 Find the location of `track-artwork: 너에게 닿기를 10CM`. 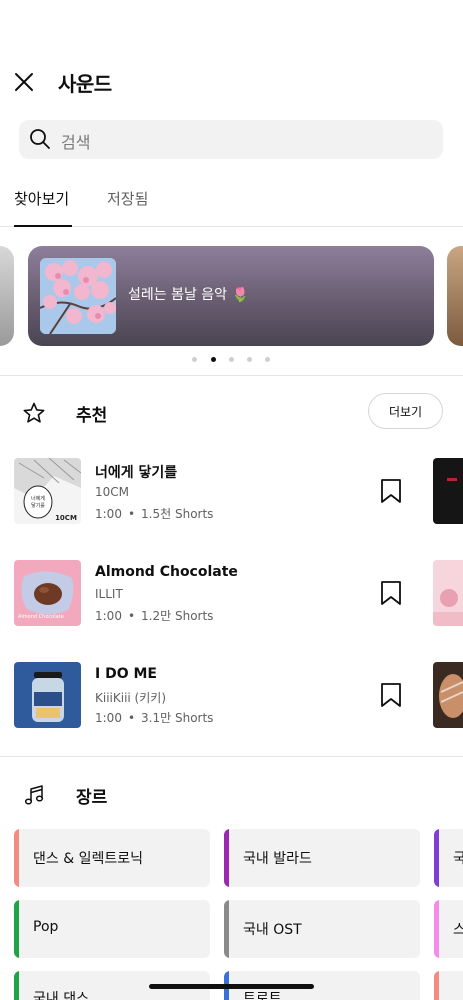

track-artwork: 너에게 닿기를 10CM is located at coordinates (47, 491).